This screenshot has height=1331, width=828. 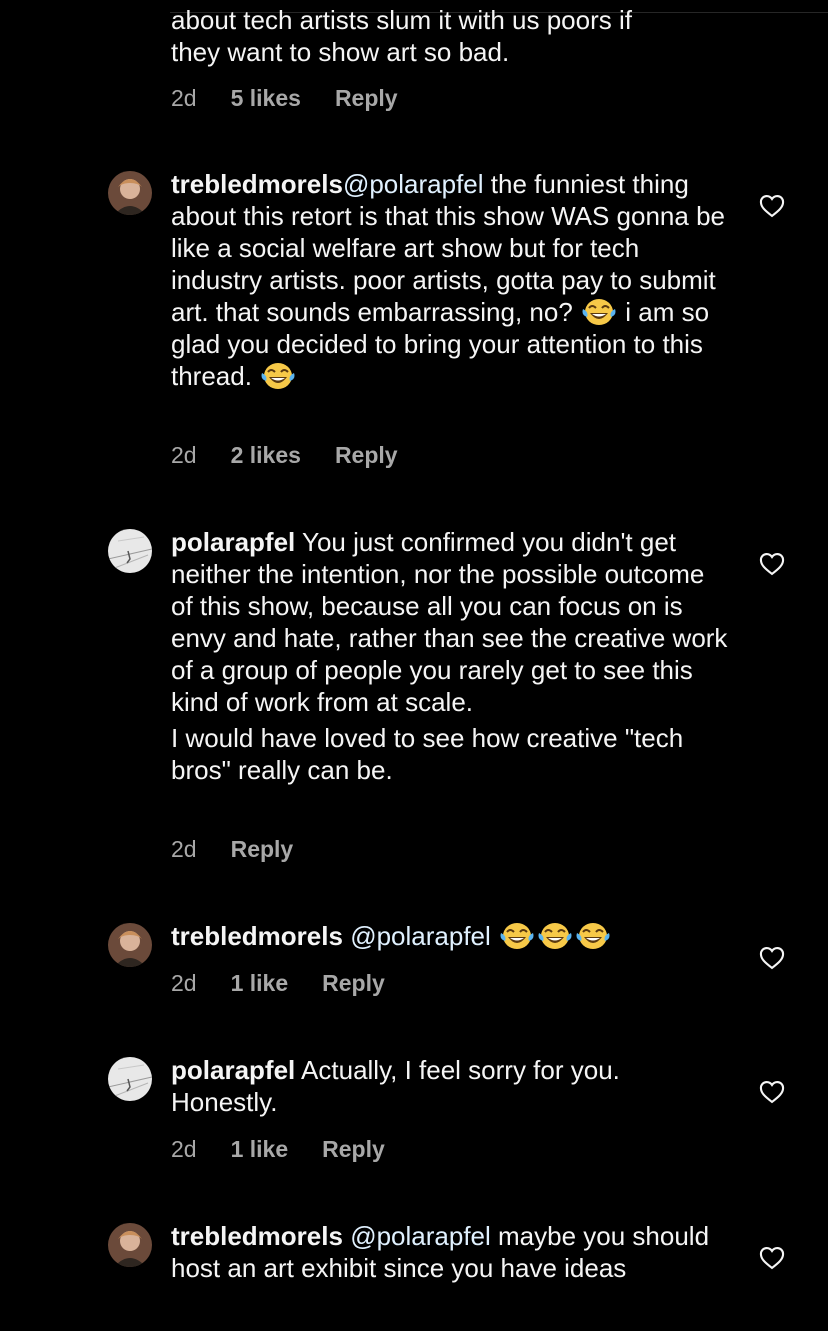 What do you see at coordinates (266, 455) in the screenshot?
I see `likes-count: 2 likes` at bounding box center [266, 455].